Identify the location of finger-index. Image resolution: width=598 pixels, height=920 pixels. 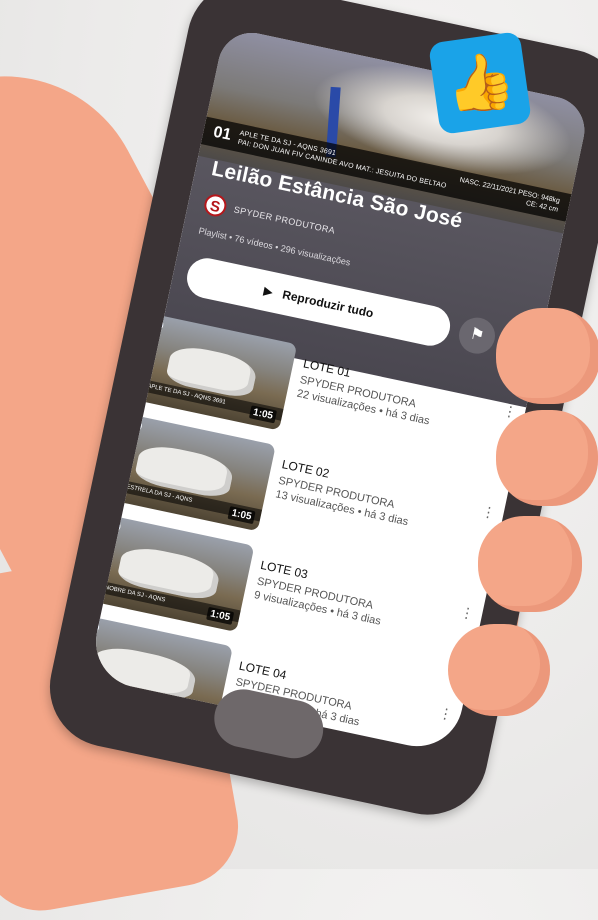
(547, 356).